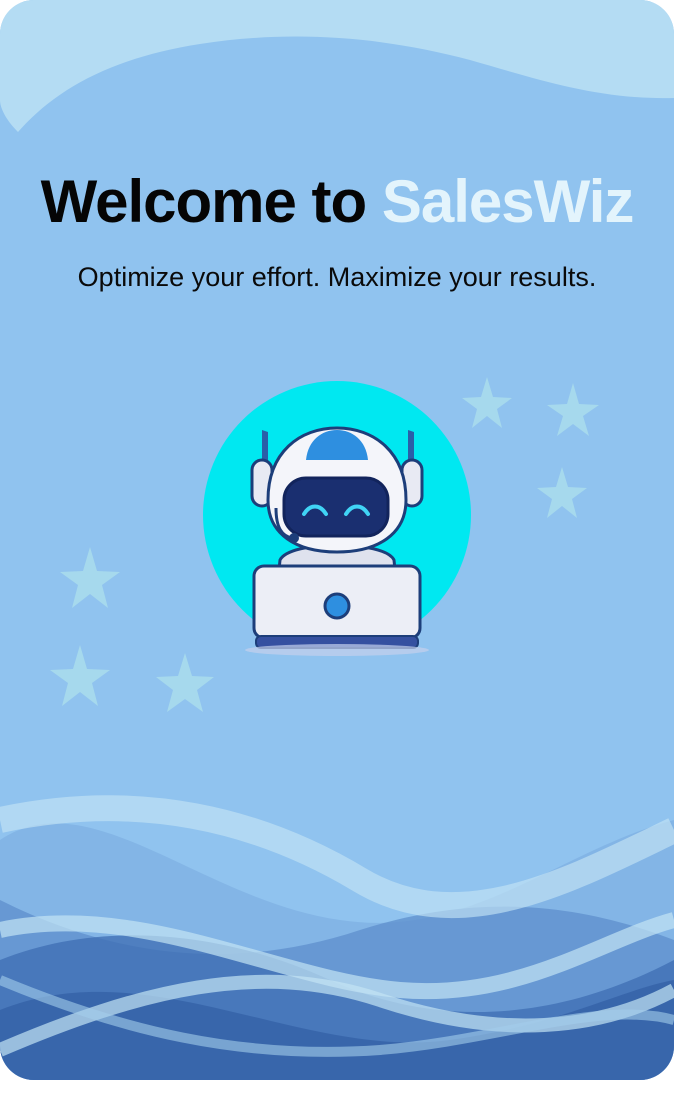 The width and height of the screenshot is (674, 1098). I want to click on welcome-title-prefix: Welcome to, so click(211, 201).